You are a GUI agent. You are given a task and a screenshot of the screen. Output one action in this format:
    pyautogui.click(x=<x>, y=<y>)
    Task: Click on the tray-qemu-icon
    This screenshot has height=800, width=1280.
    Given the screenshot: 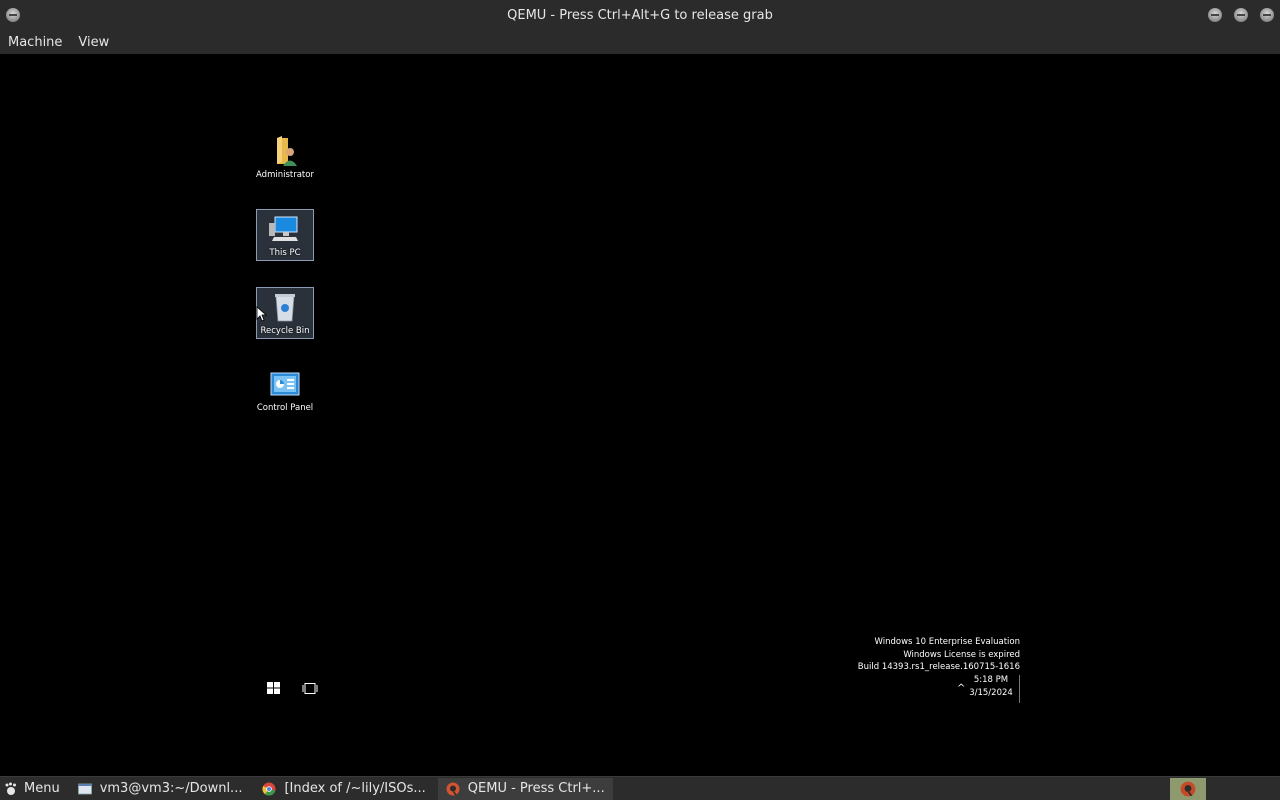 What is the action you would take?
    pyautogui.click(x=1188, y=789)
    